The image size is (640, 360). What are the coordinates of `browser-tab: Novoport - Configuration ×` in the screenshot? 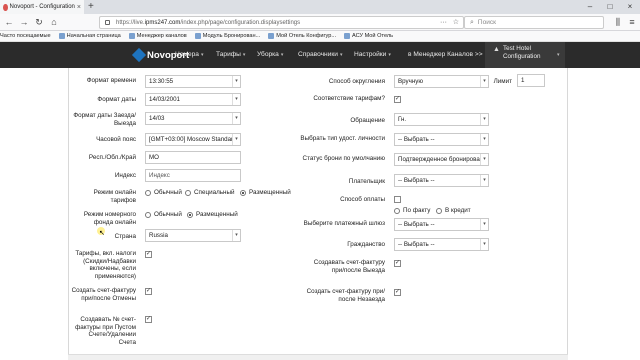 It's located at (42, 7).